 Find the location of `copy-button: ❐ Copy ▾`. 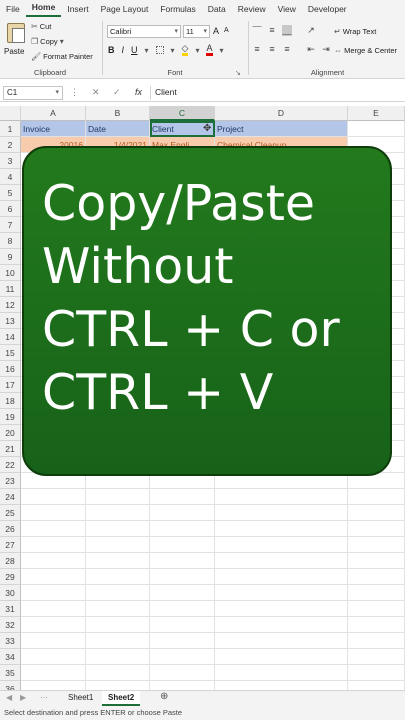

copy-button: ❐ Copy ▾ is located at coordinates (47, 41).